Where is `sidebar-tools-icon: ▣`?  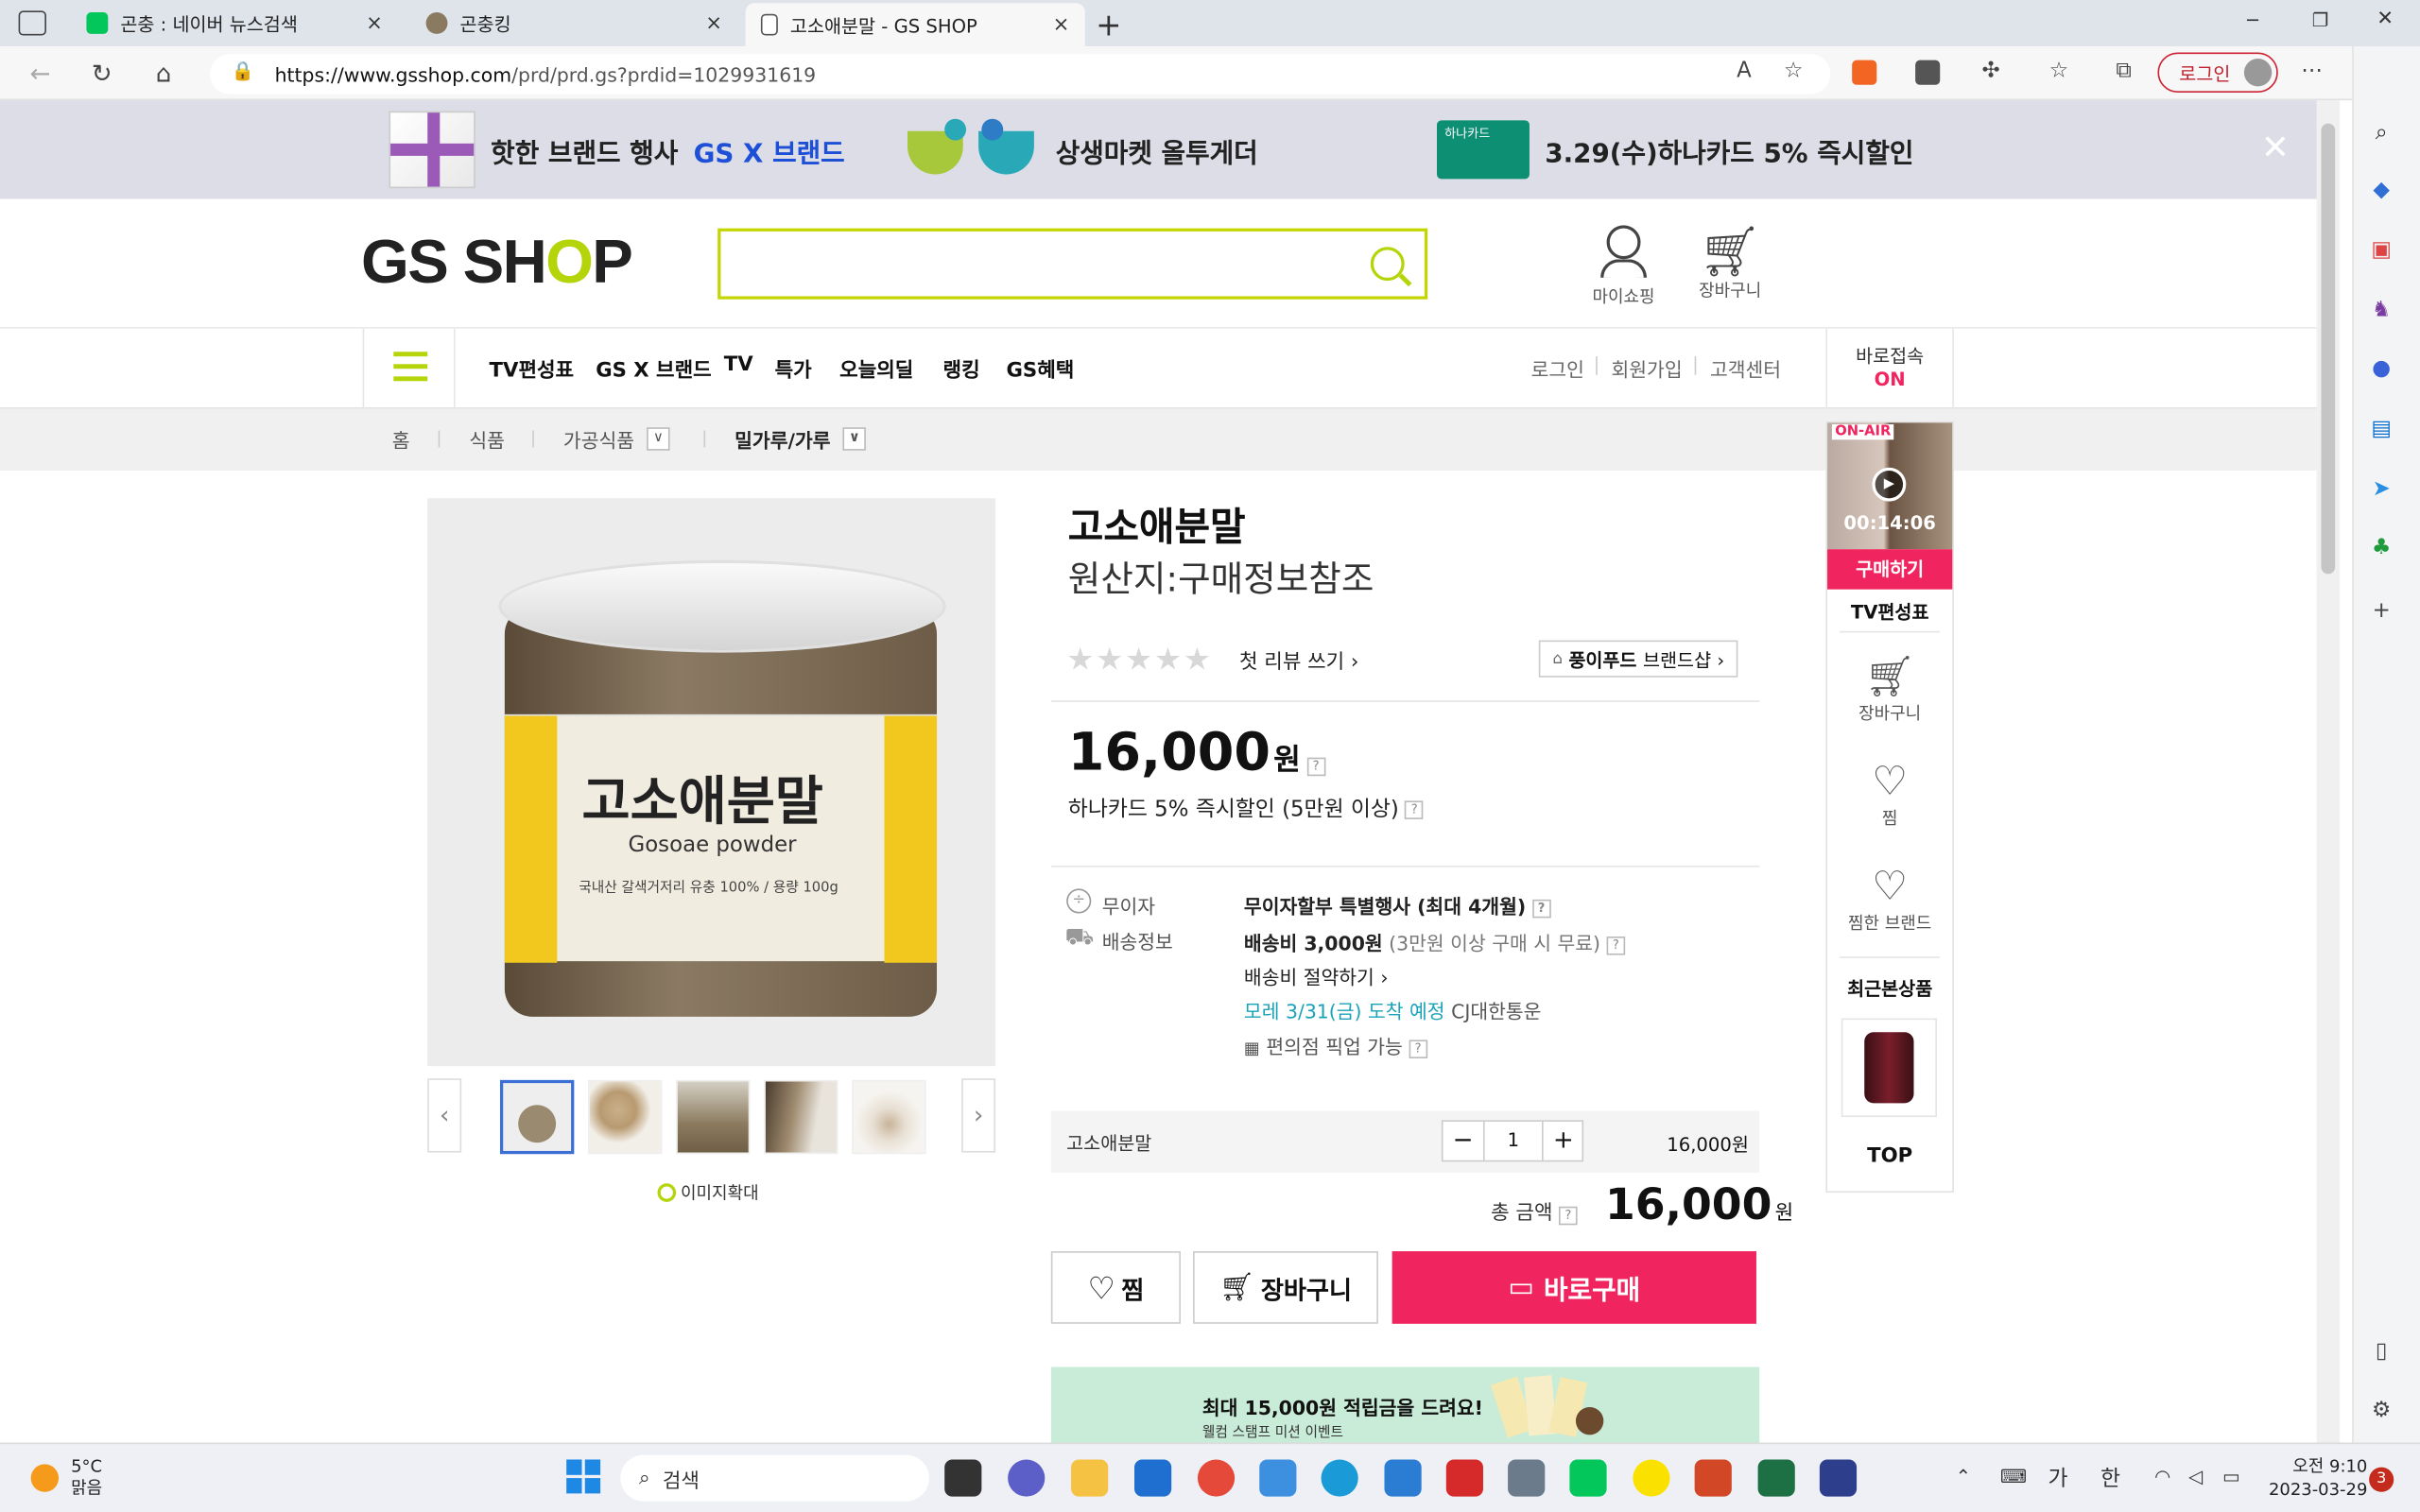 sidebar-tools-icon: ▣ is located at coordinates (2380, 251).